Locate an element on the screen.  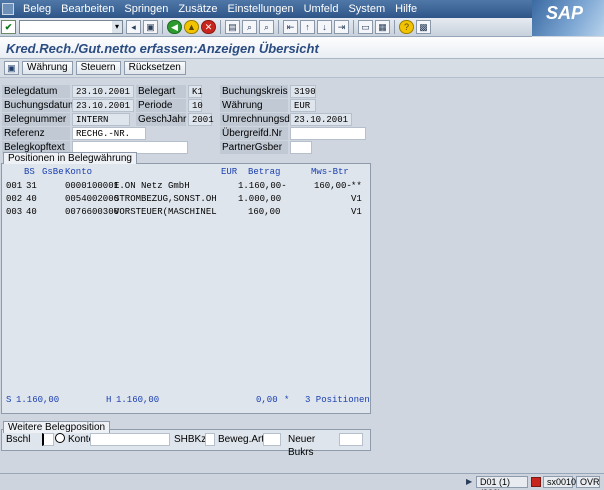
menu-item-zusaetze: Zusätze is located at coordinates (197, 9).